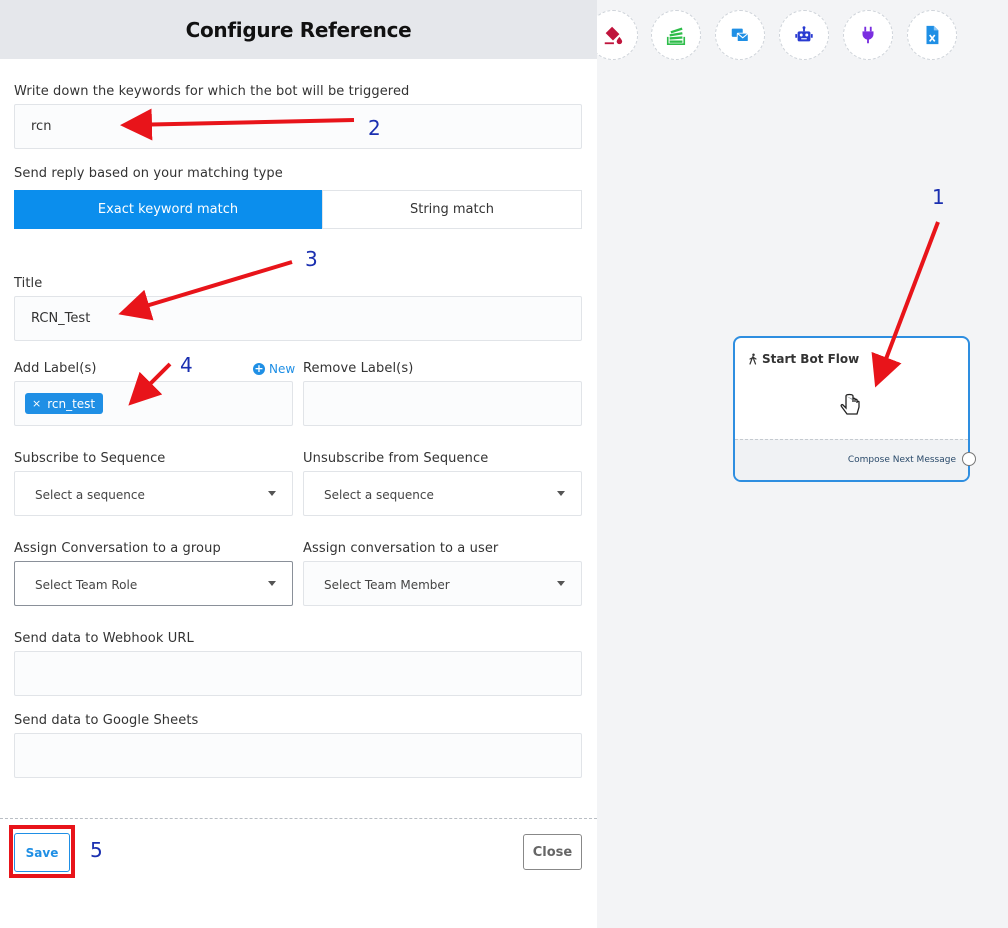 Image resolution: width=1008 pixels, height=928 pixels. I want to click on excel-file-button, so click(932, 35).